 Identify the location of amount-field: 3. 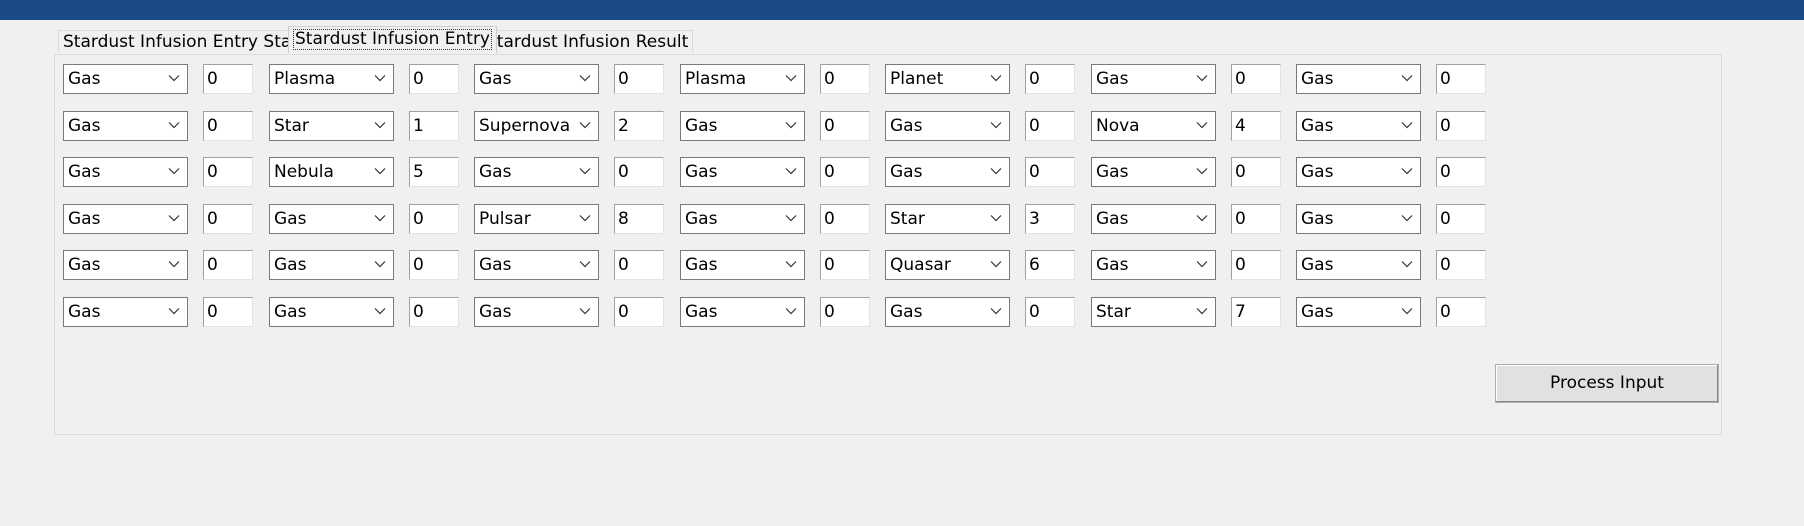
(1050, 219).